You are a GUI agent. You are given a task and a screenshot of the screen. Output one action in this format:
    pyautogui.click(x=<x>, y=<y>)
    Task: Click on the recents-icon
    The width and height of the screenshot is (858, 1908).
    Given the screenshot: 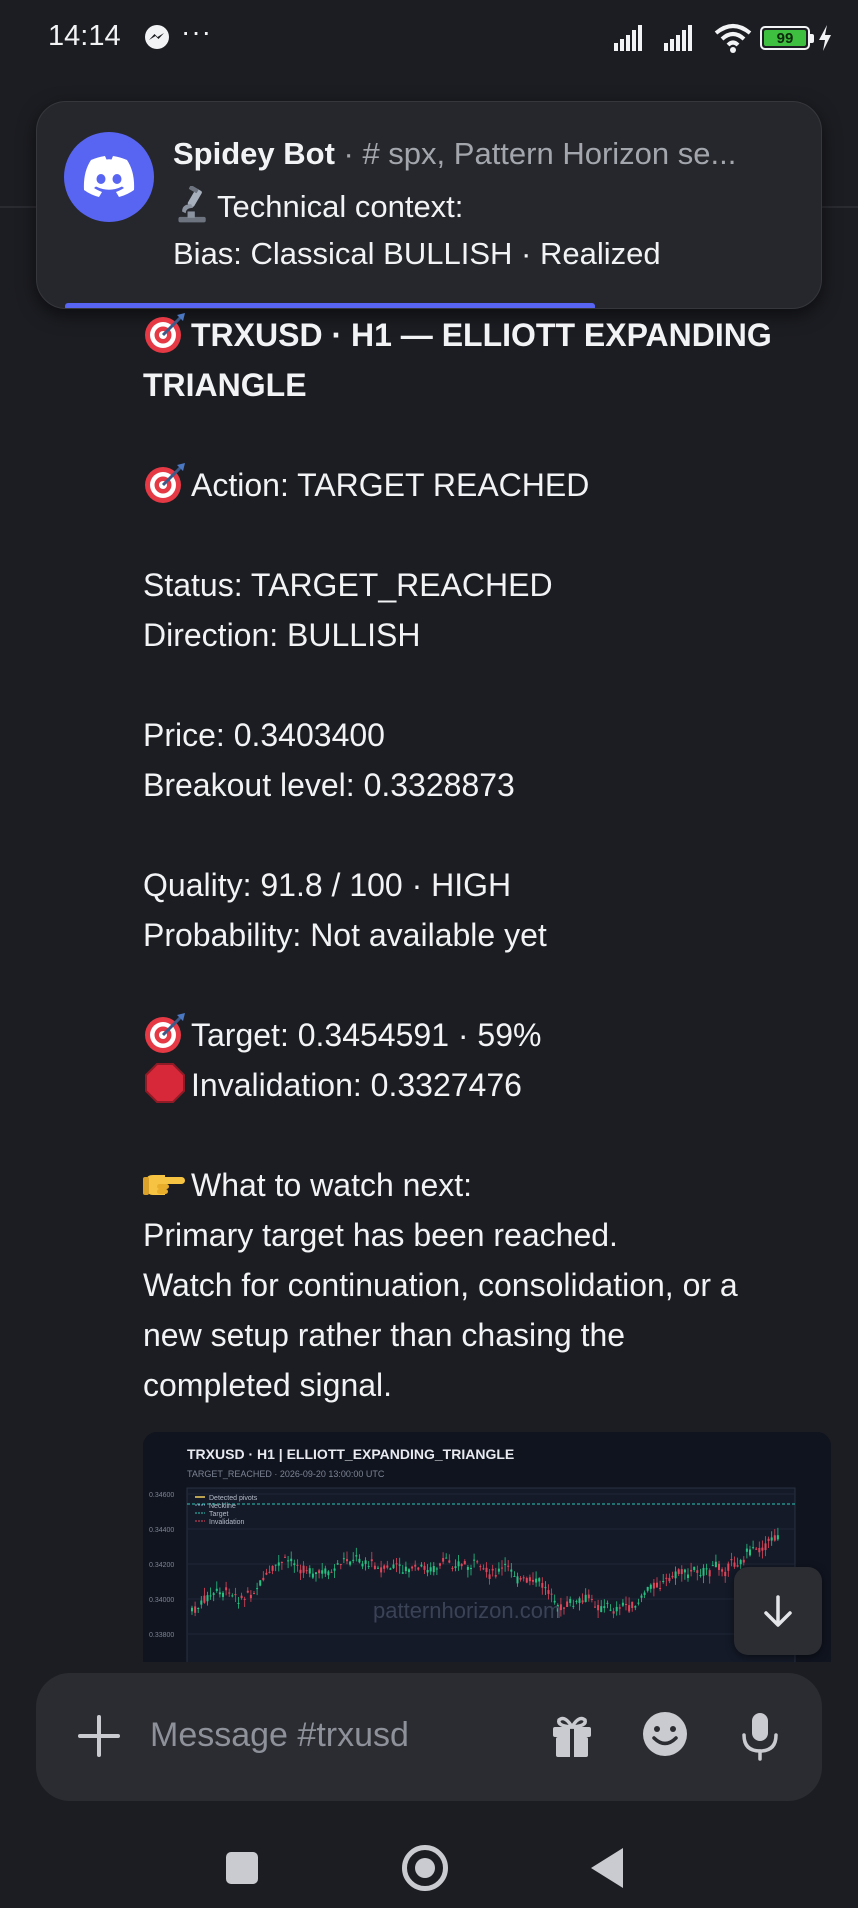 What is the action you would take?
    pyautogui.click(x=242, y=1868)
    